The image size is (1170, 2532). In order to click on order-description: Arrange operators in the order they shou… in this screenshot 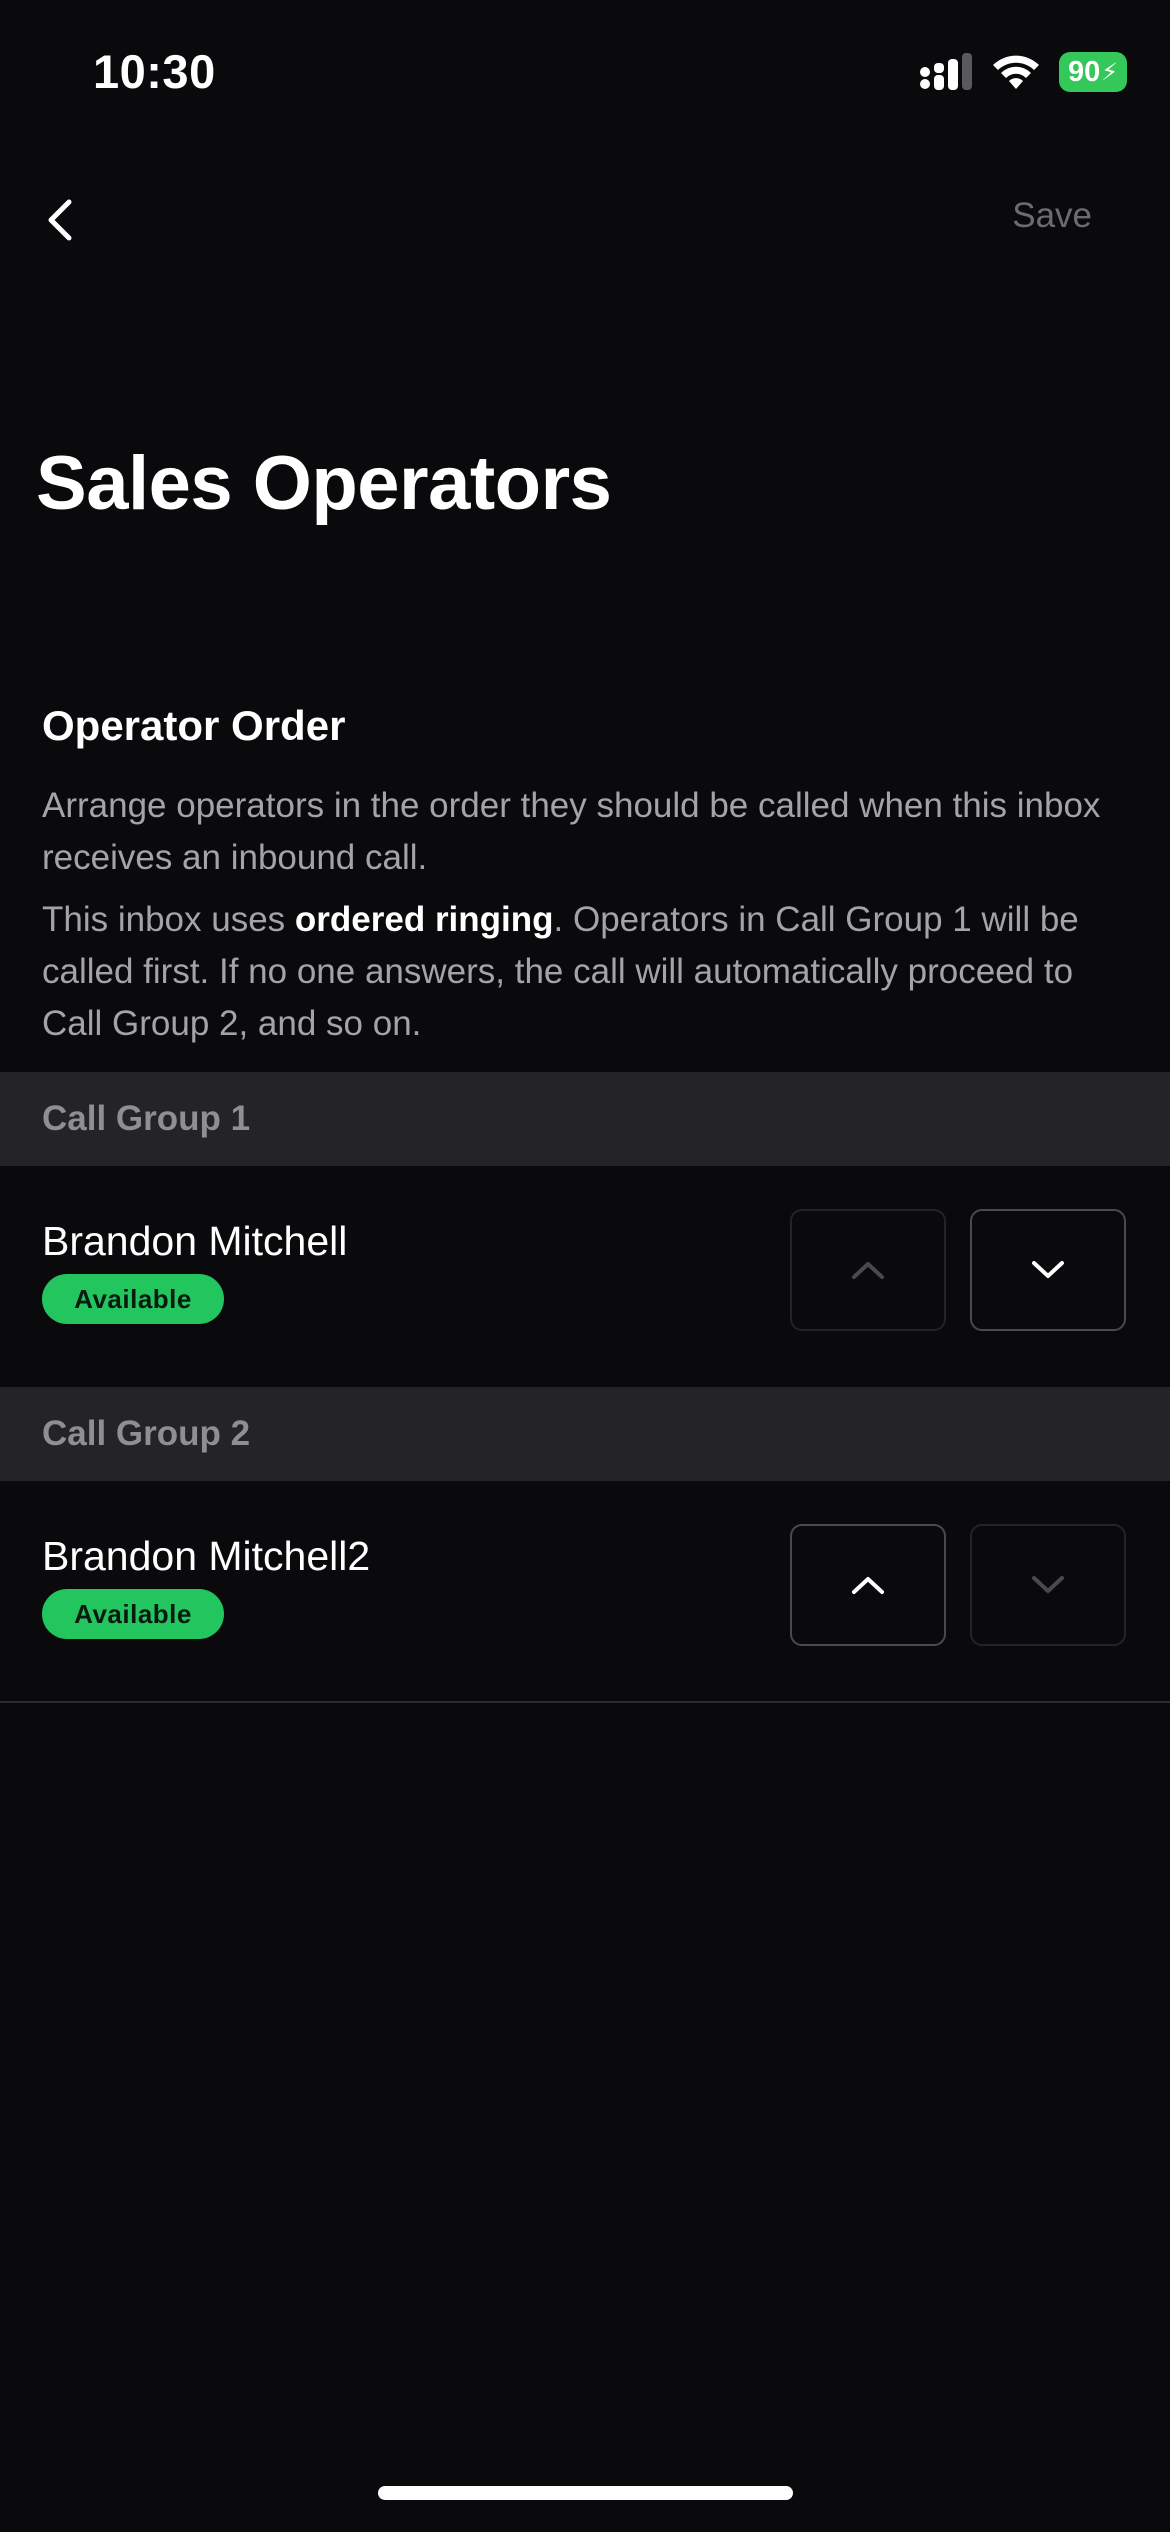, I will do `click(571, 831)`.